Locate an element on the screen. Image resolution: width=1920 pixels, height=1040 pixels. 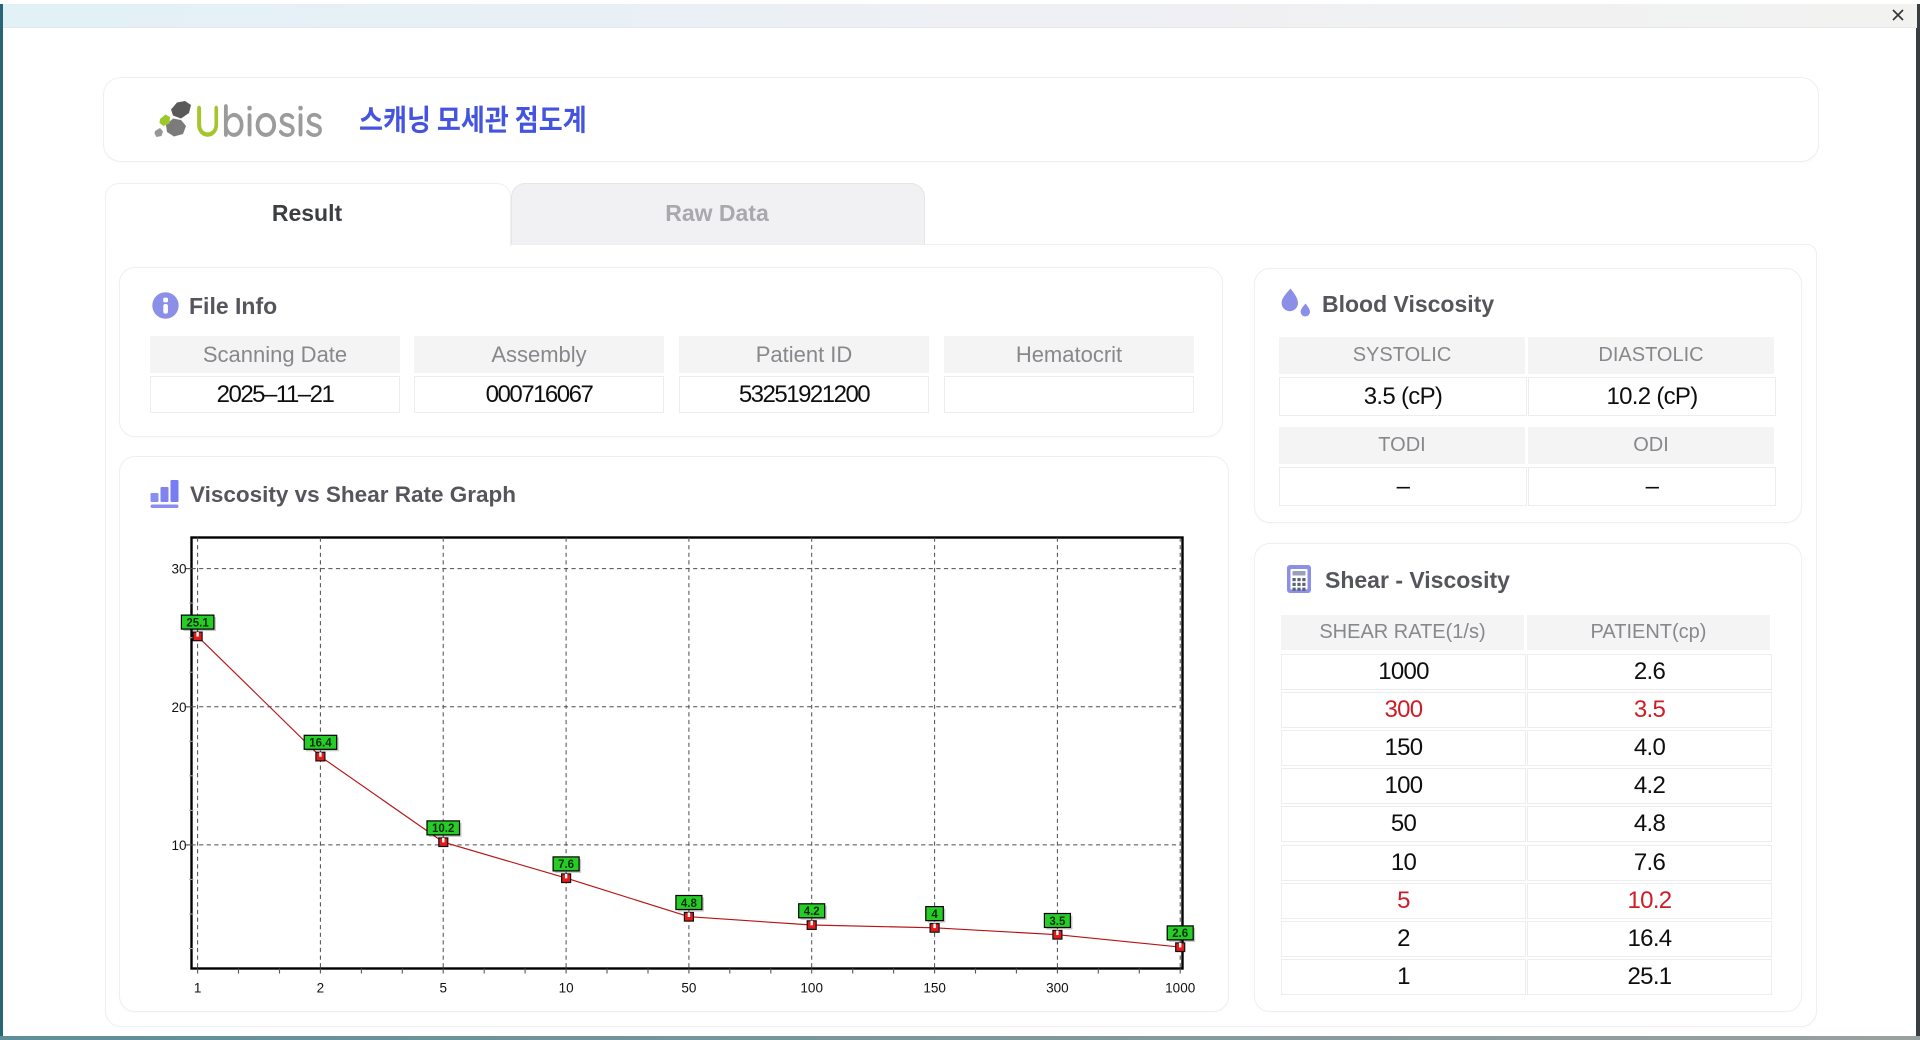
svg-text: 100 is located at coordinates (811, 988).